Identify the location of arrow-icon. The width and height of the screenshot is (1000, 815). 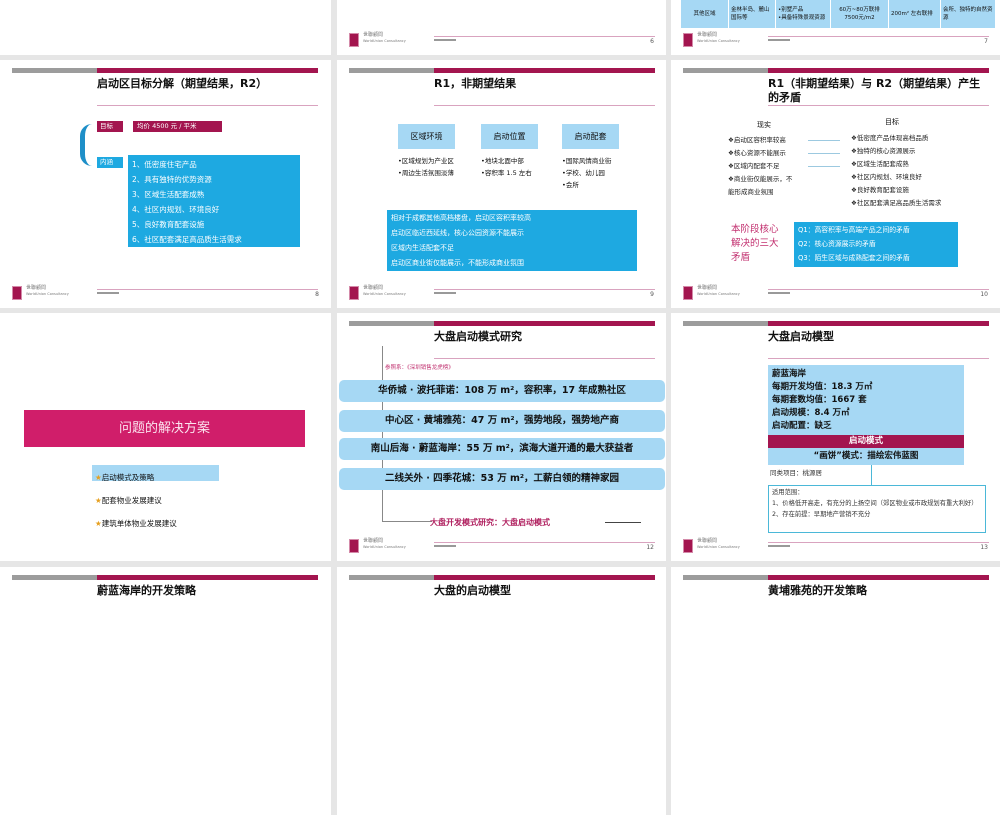
(623, 522).